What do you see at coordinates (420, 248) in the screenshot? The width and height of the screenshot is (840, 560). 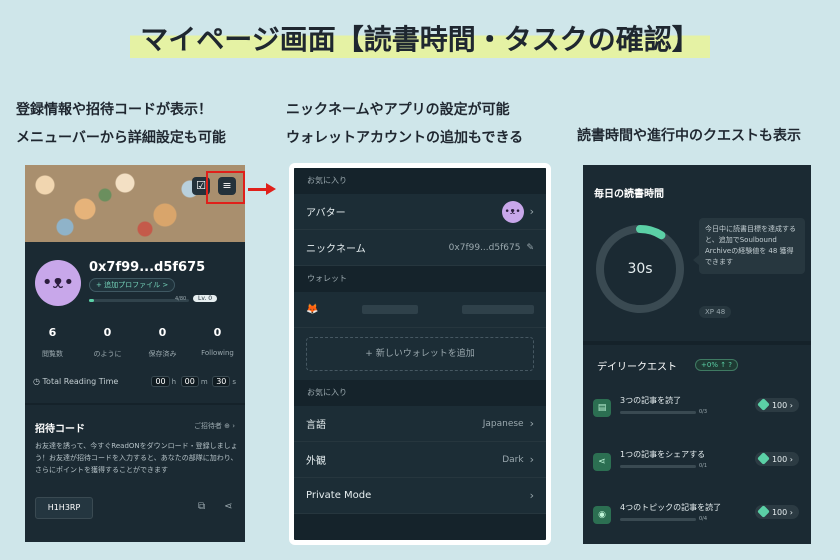 I see `nickname-row: ニックネーム 0x7f99...d5f675 ✎` at bounding box center [420, 248].